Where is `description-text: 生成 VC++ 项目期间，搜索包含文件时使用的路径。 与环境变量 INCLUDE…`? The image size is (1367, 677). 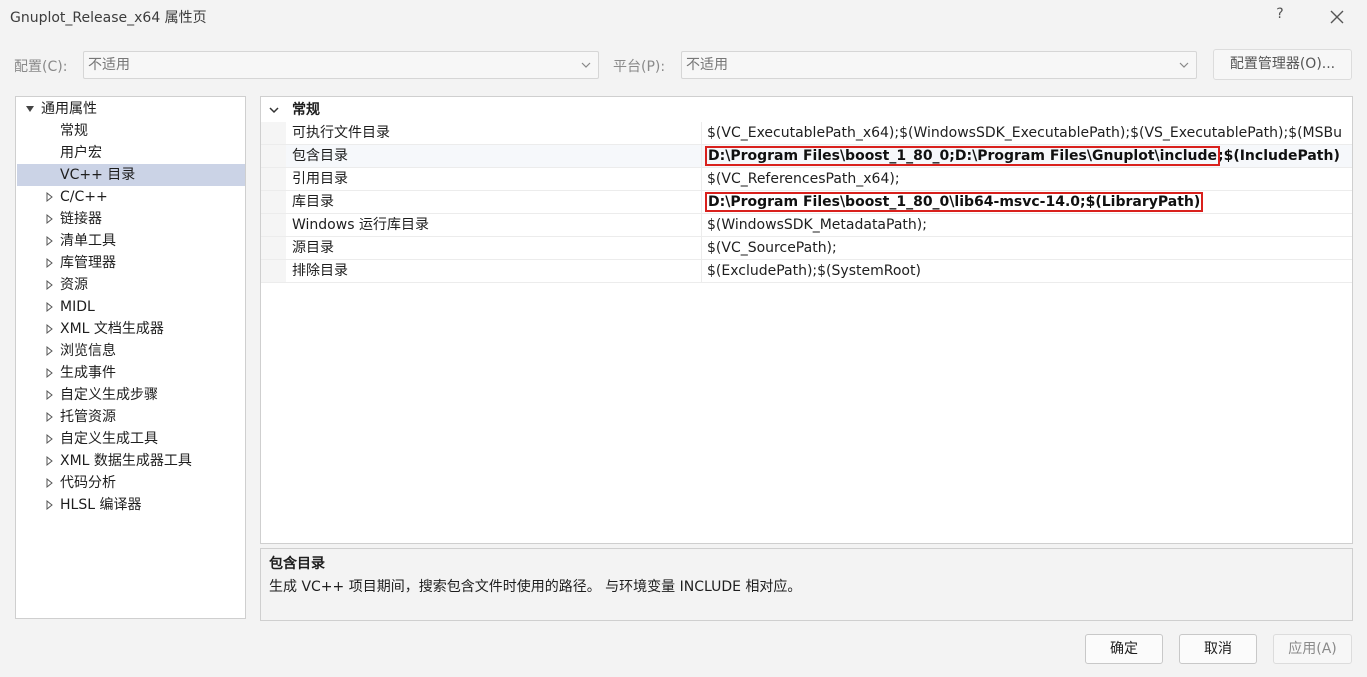
description-text: 生成 VC++ 项目期间，搜索包含文件时使用的路径。 与环境变量 INCLUDE… is located at coordinates (535, 587).